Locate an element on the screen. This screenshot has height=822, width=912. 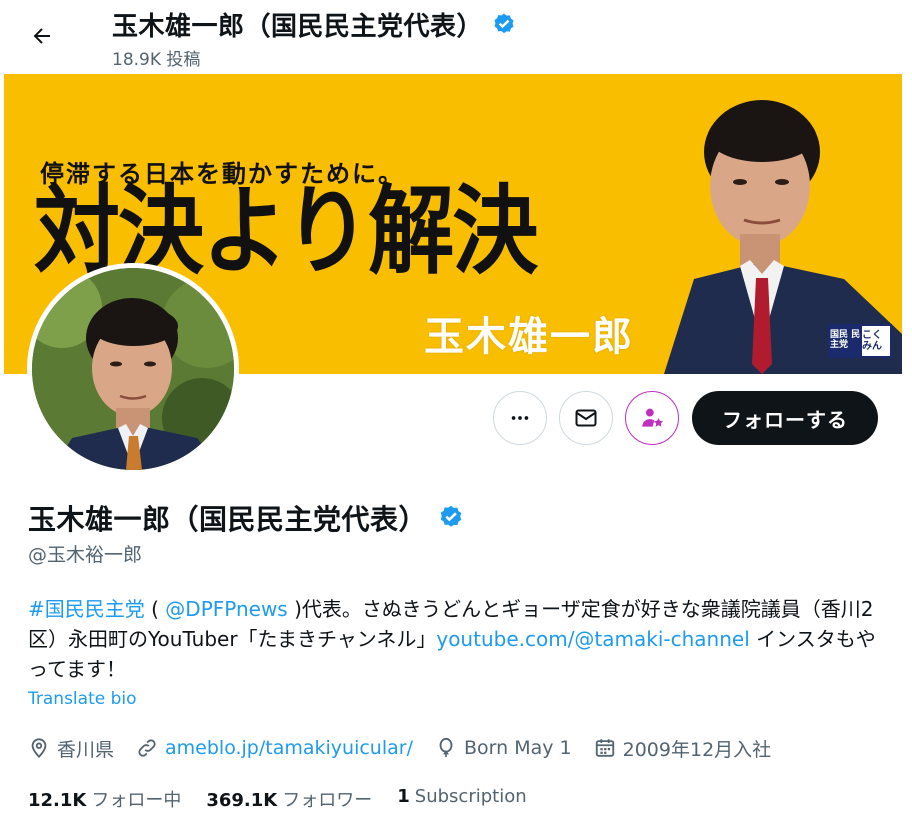
message-button is located at coordinates (586, 418).